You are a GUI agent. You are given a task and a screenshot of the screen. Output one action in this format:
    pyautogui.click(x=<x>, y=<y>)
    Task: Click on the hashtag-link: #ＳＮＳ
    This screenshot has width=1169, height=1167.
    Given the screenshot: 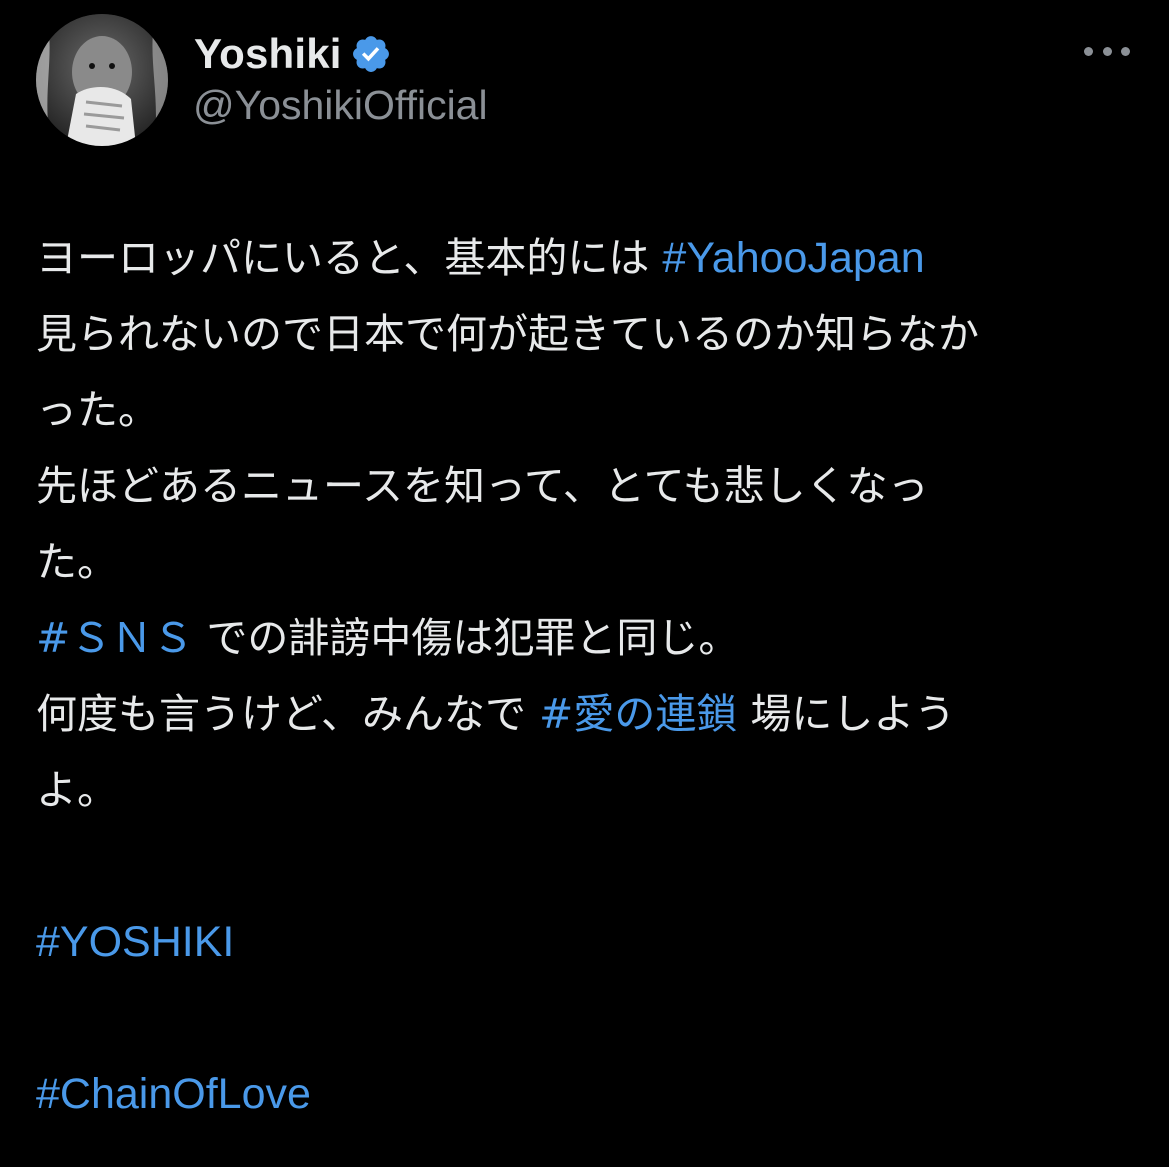 What is the action you would take?
    pyautogui.click(x=114, y=638)
    